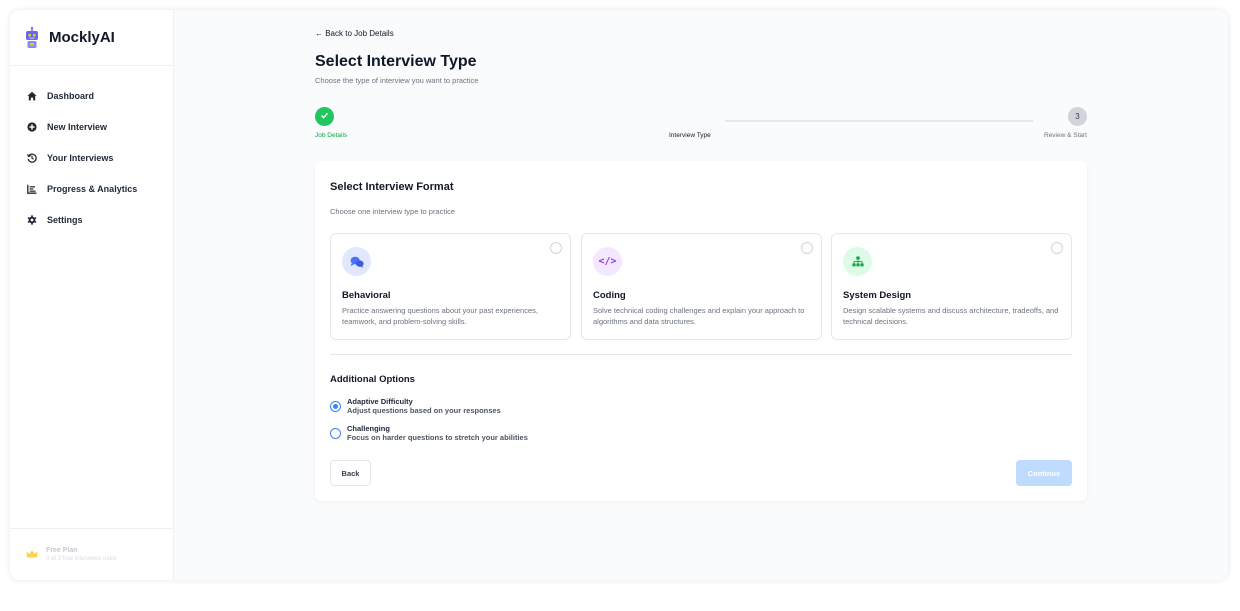 Image resolution: width=1240 pixels, height=611 pixels. Describe the element at coordinates (77, 126) in the screenshot. I see `sidebar-item-label: New Interview` at that location.